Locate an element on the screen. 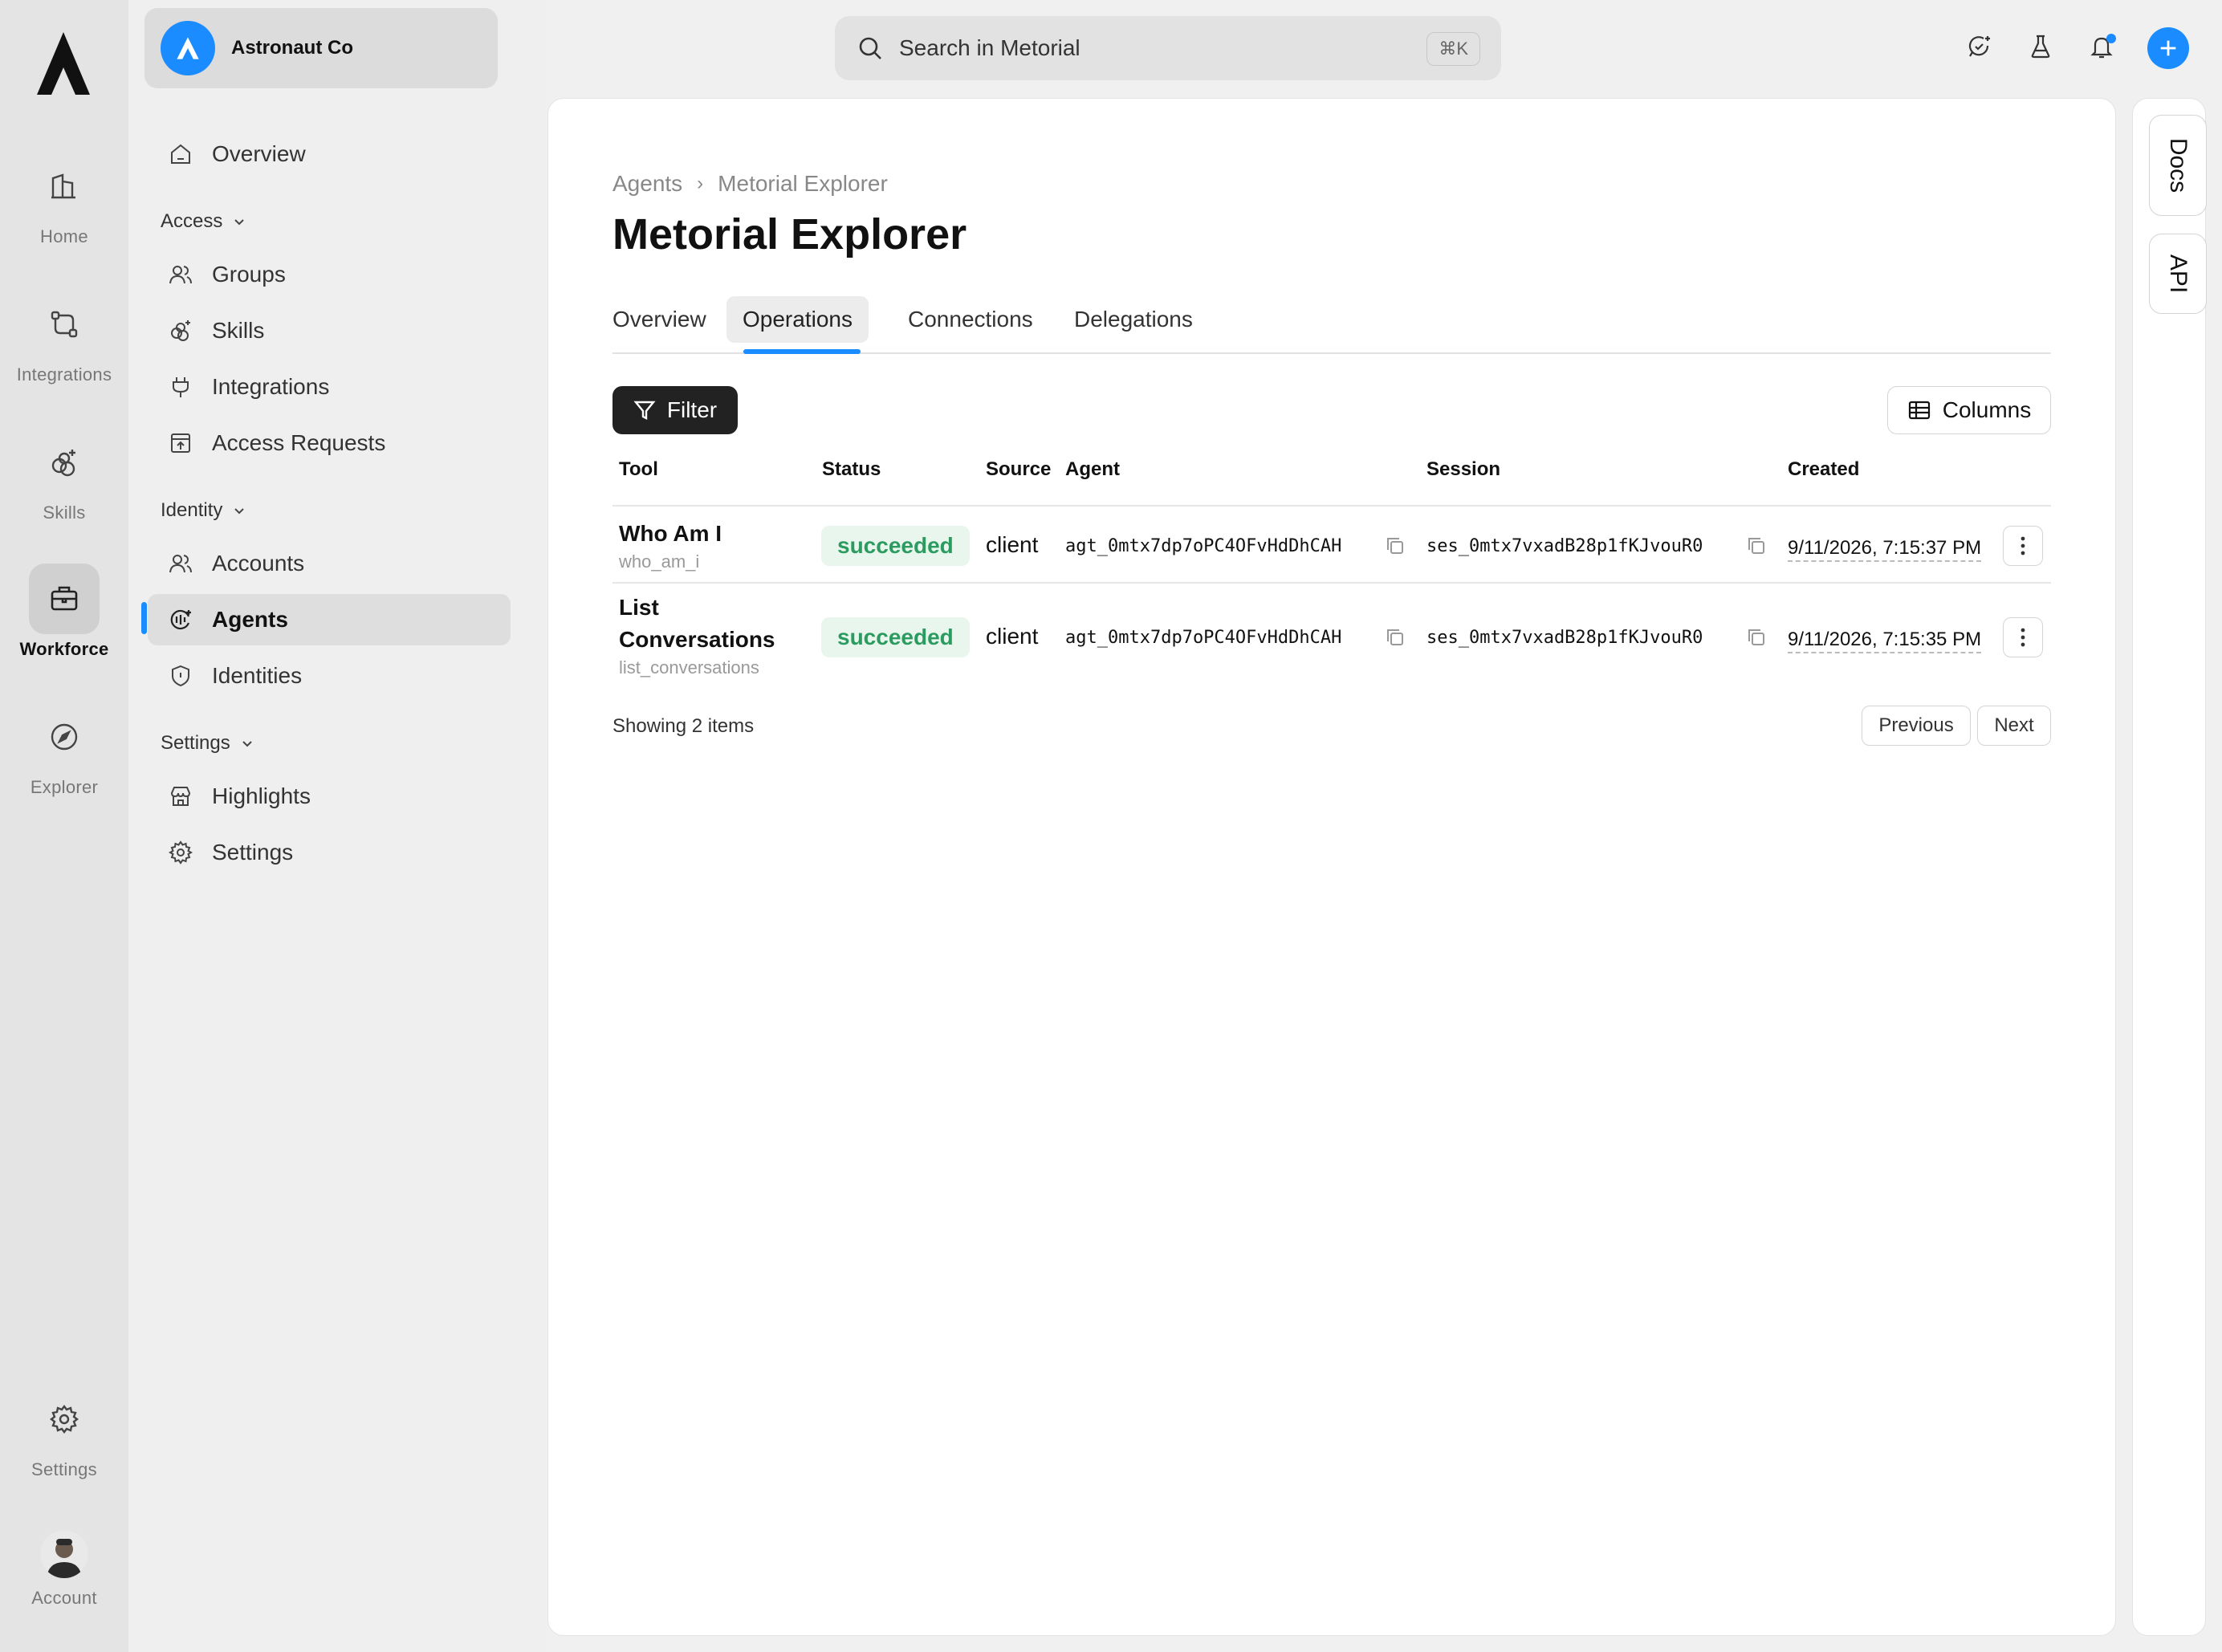 This screenshot has height=1652, width=2222. section-settings-toggle: Settings is located at coordinates (207, 743).